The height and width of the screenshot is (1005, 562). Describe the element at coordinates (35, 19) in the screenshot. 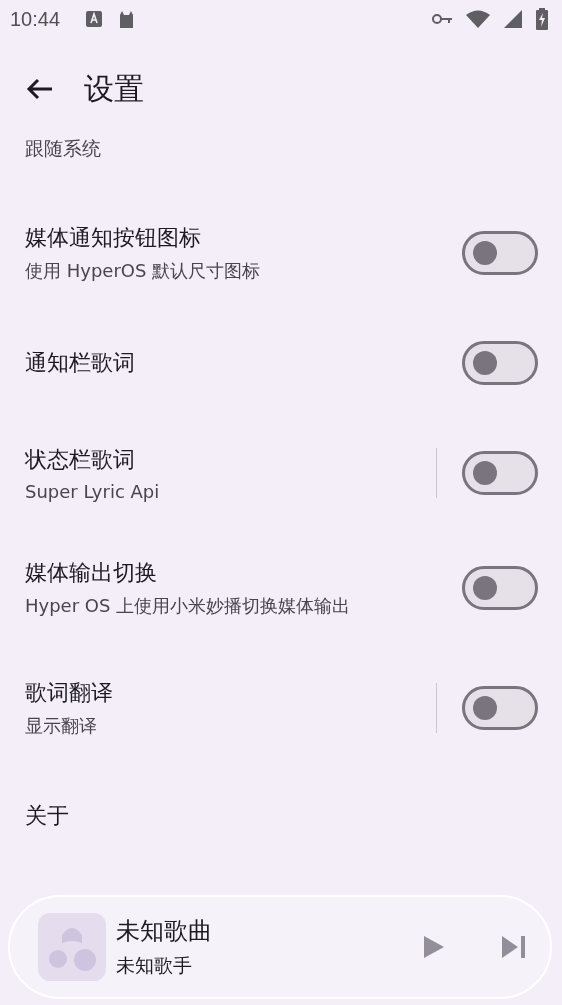

I see `status-time: 10:44` at that location.